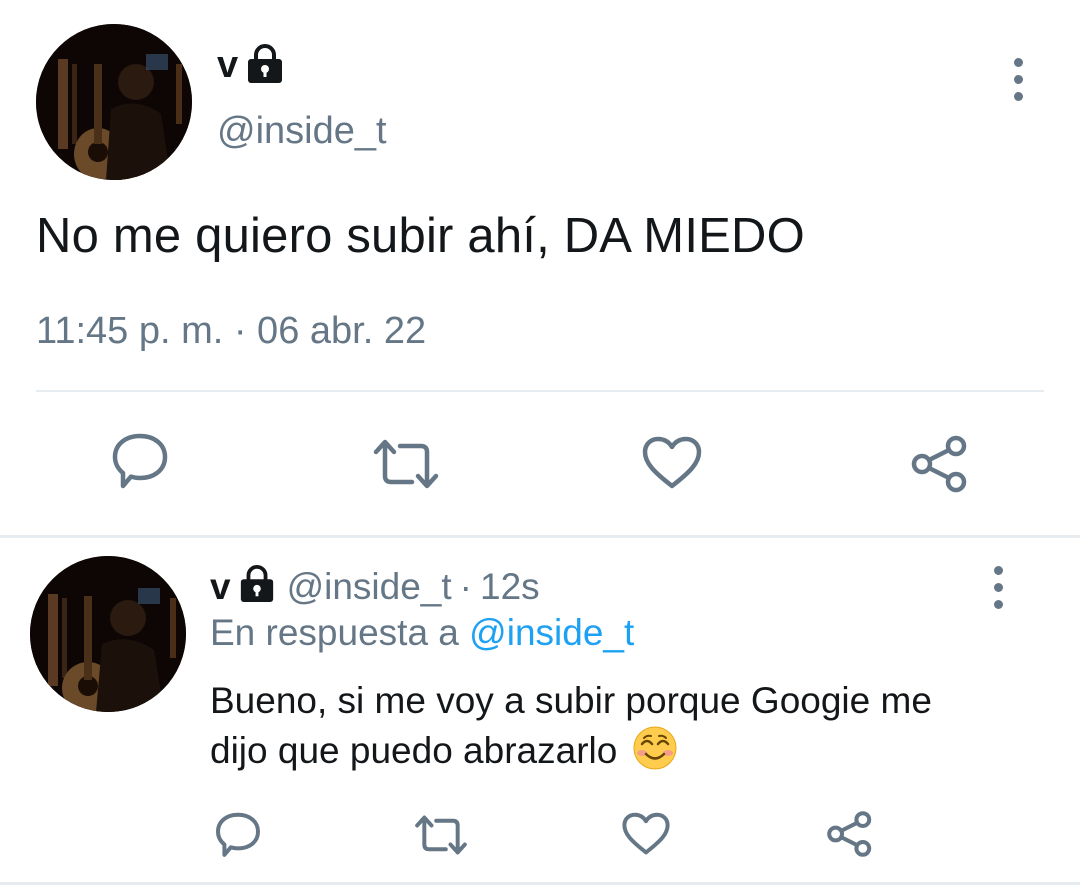 The height and width of the screenshot is (885, 1080). I want to click on smiling-face-emoji-icon, so click(655, 754).